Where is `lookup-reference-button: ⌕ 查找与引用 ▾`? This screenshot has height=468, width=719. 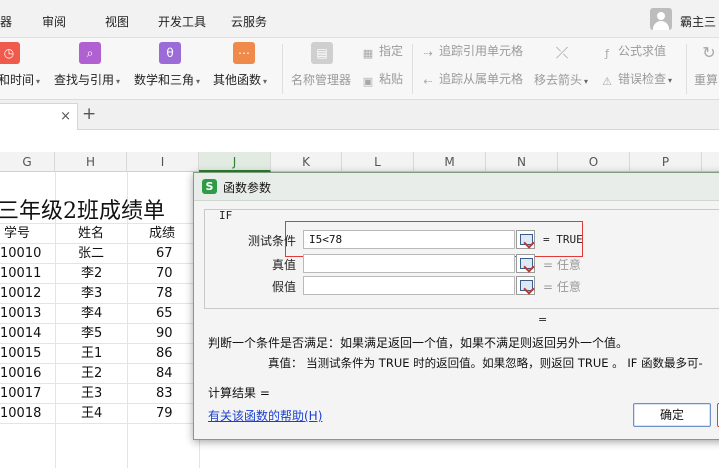
lookup-reference-button: ⌕ 查找与引用 ▾ is located at coordinates (90, 69).